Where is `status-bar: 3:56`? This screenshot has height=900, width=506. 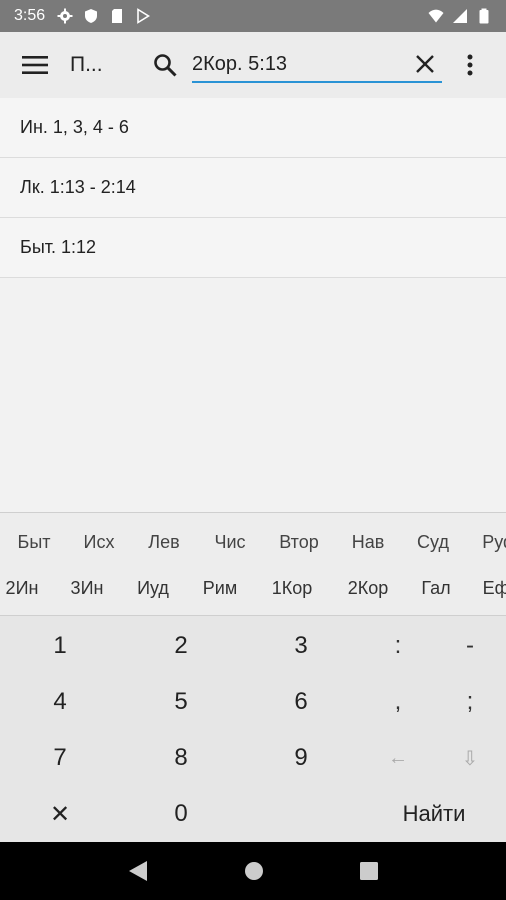
status-bar: 3:56 is located at coordinates (253, 16).